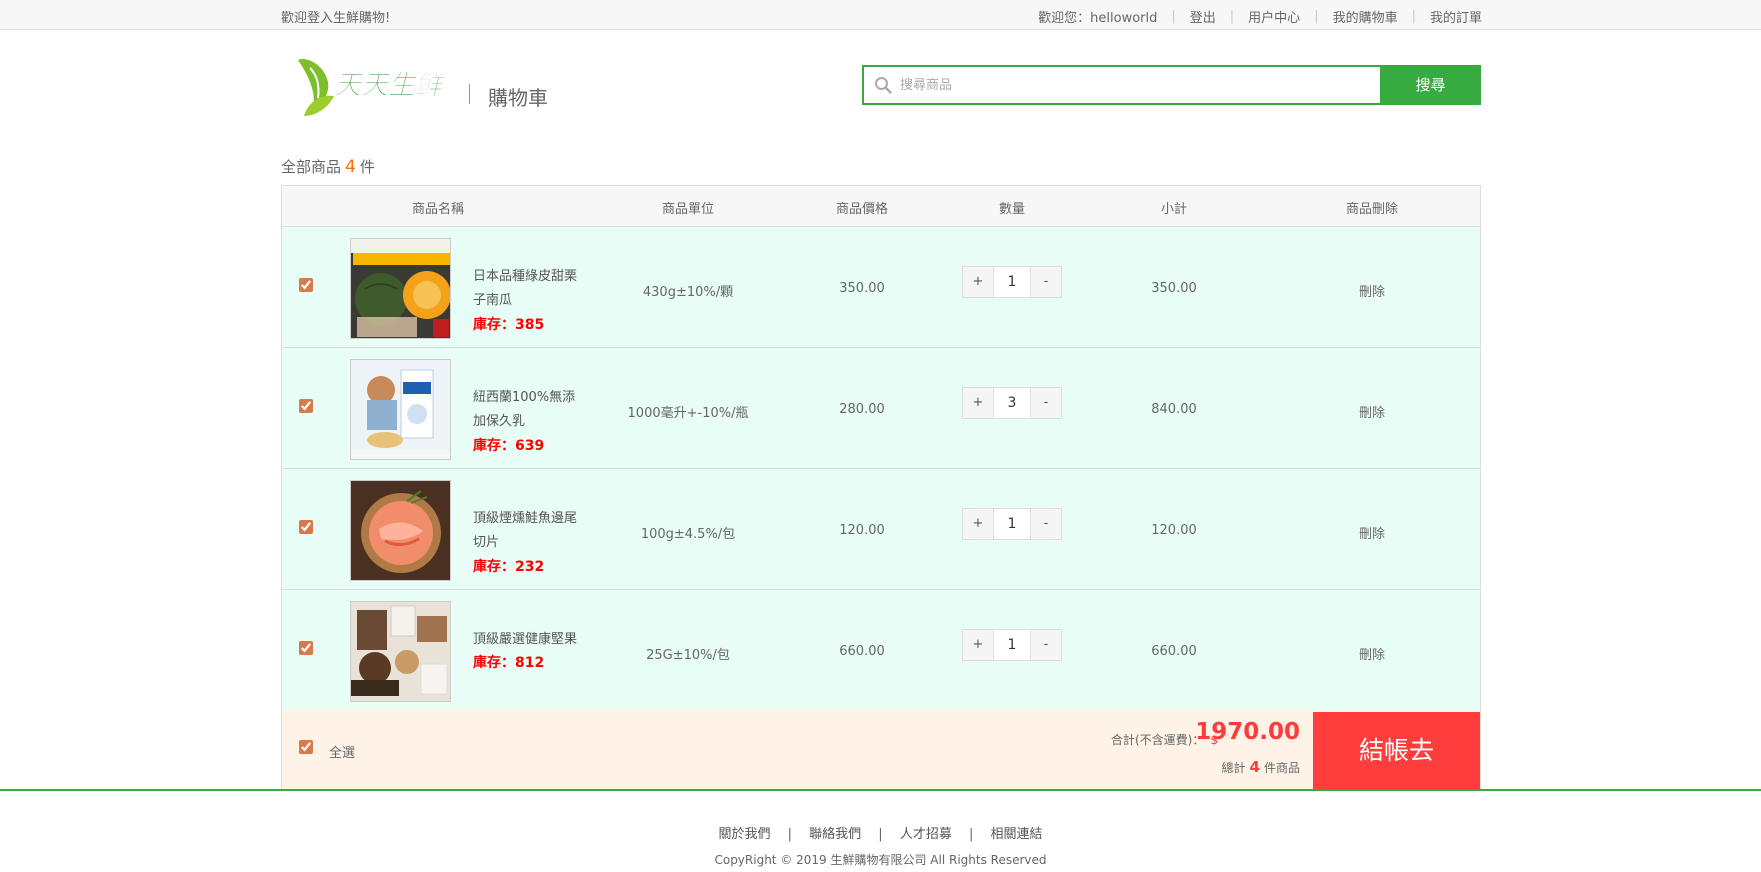  Describe the element at coordinates (862, 409) in the screenshot. I see `product-price: 280.00` at that location.